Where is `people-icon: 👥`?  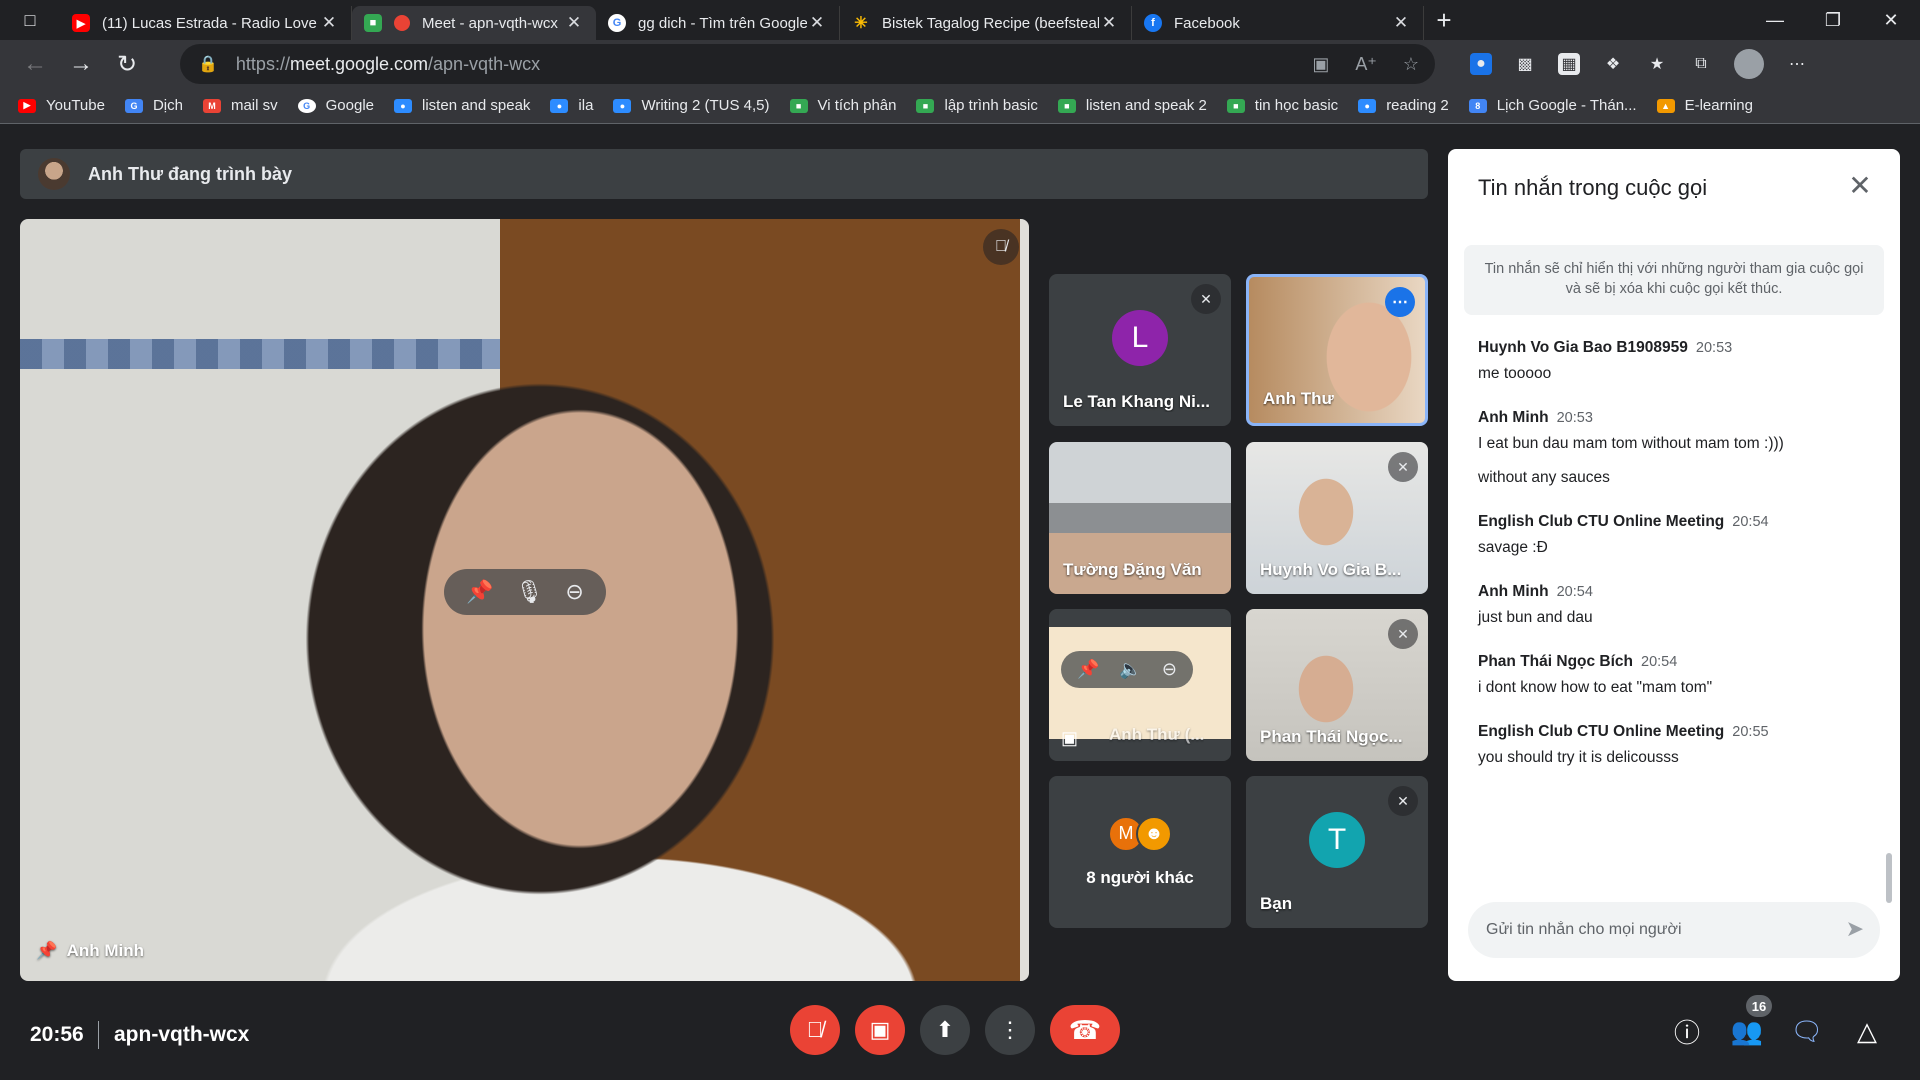 people-icon: 👥 is located at coordinates (1747, 1031).